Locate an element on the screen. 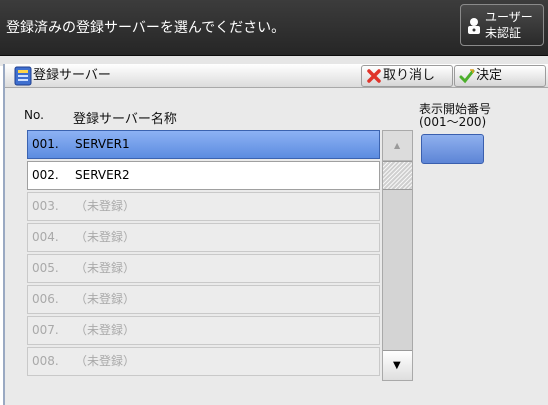 The height and width of the screenshot is (405, 548). list-item: 004. （未登録） is located at coordinates (203, 237).